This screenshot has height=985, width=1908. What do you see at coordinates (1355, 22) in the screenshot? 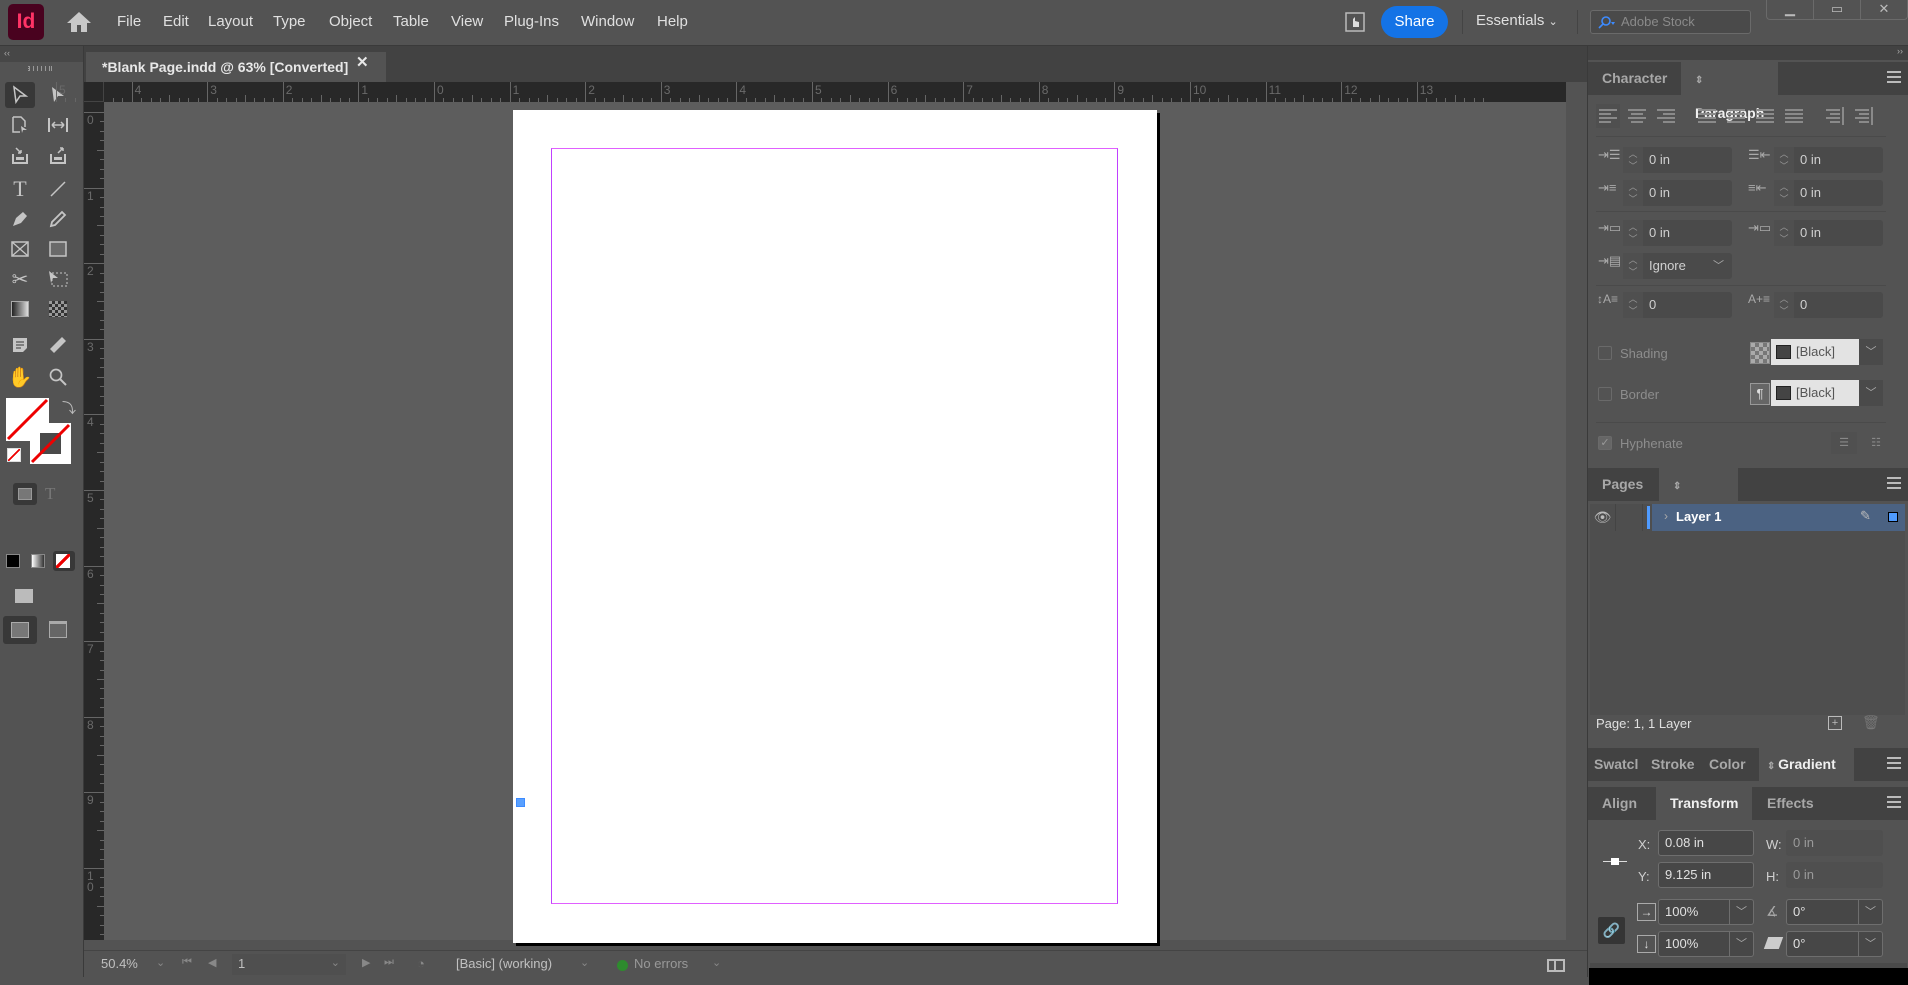
I see `publish-online-icon` at bounding box center [1355, 22].